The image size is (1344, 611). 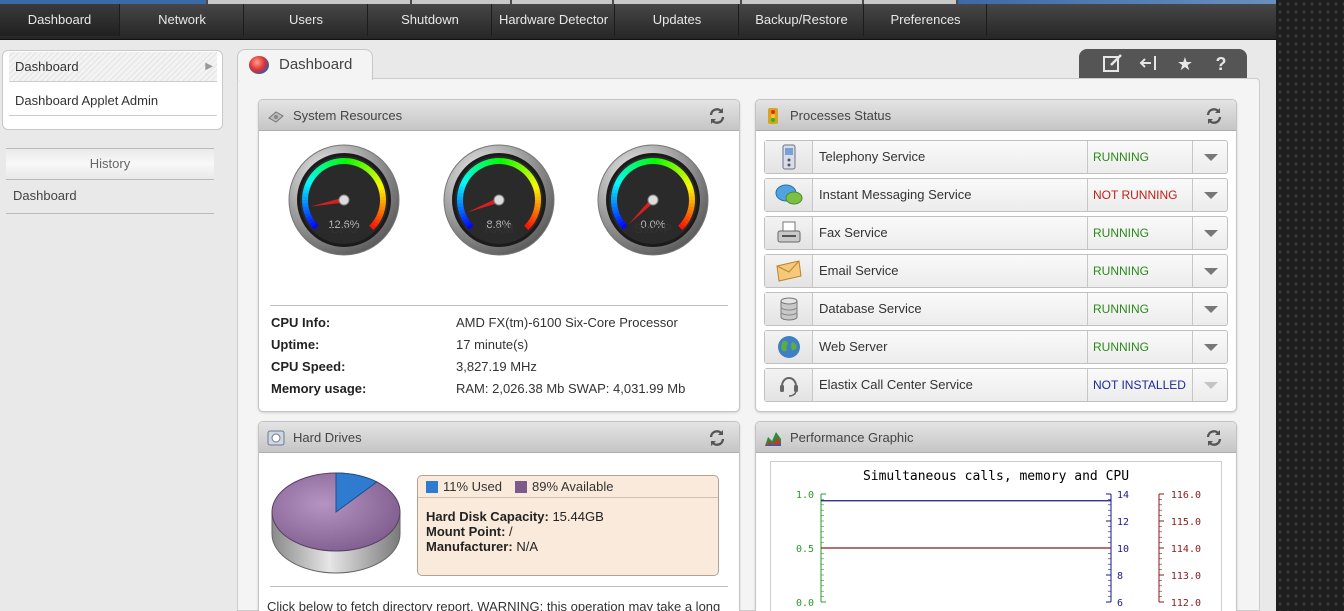 I want to click on manufacturer-label: Manufacturer:, so click(x=469, y=546).